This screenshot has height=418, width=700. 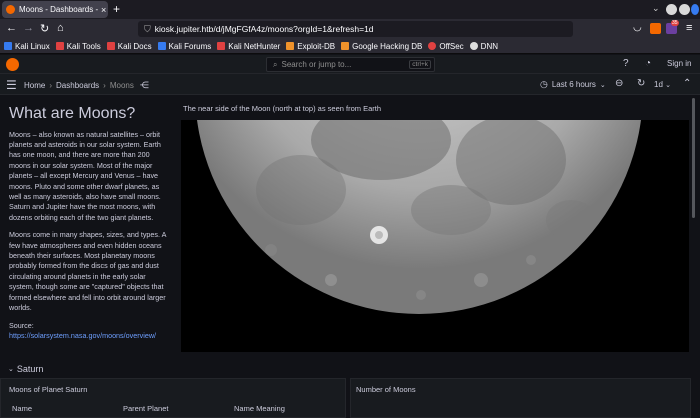 I want to click on globe-icon, so click(x=473, y=46).